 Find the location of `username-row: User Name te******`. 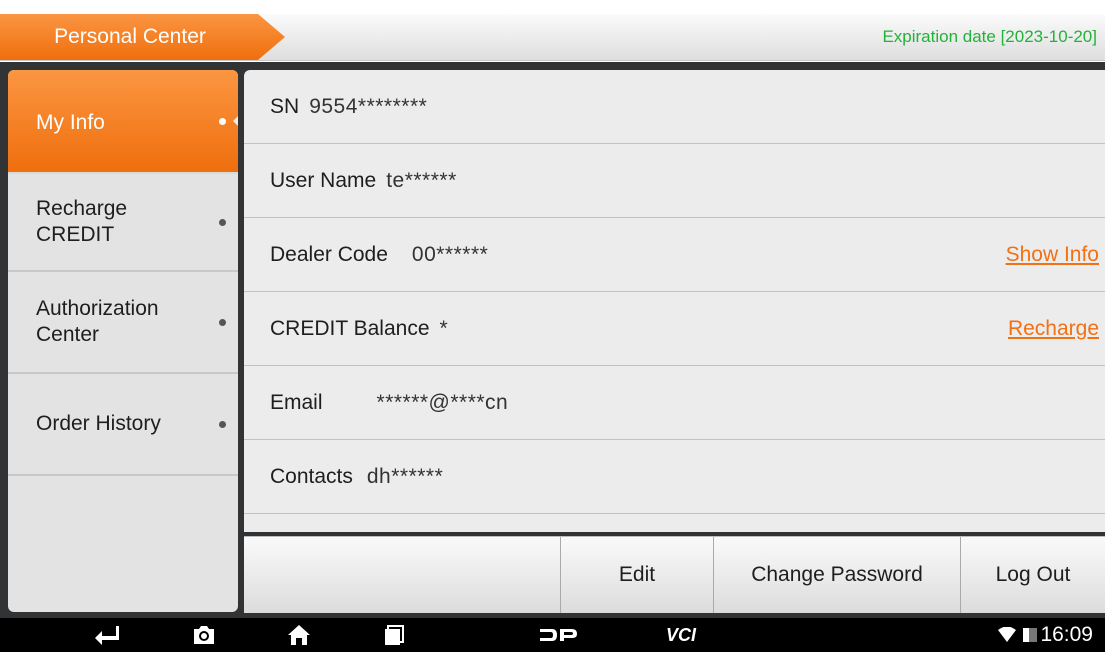

username-row: User Name te****** is located at coordinates (674, 181).